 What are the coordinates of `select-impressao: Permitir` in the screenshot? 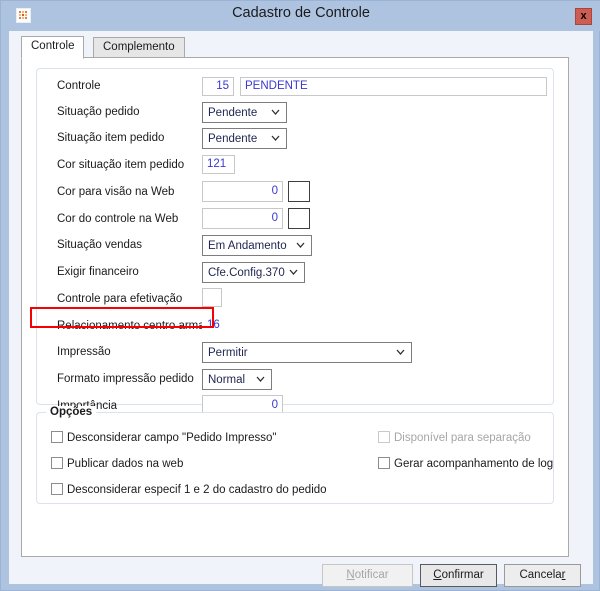 It's located at (307, 352).